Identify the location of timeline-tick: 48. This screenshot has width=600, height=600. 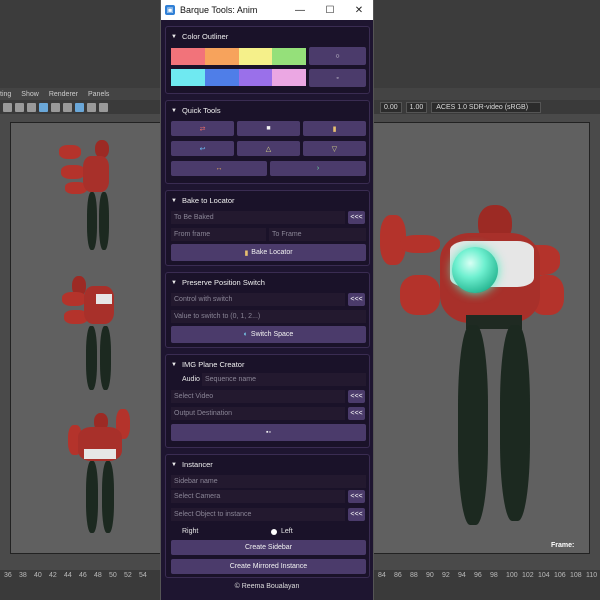
(98, 575).